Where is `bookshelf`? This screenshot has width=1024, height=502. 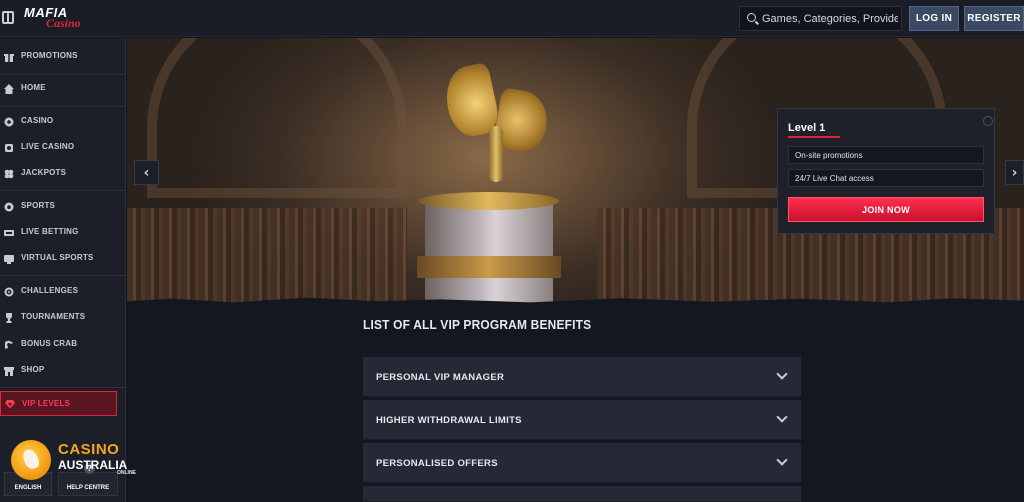 bookshelf is located at coordinates (267, 256).